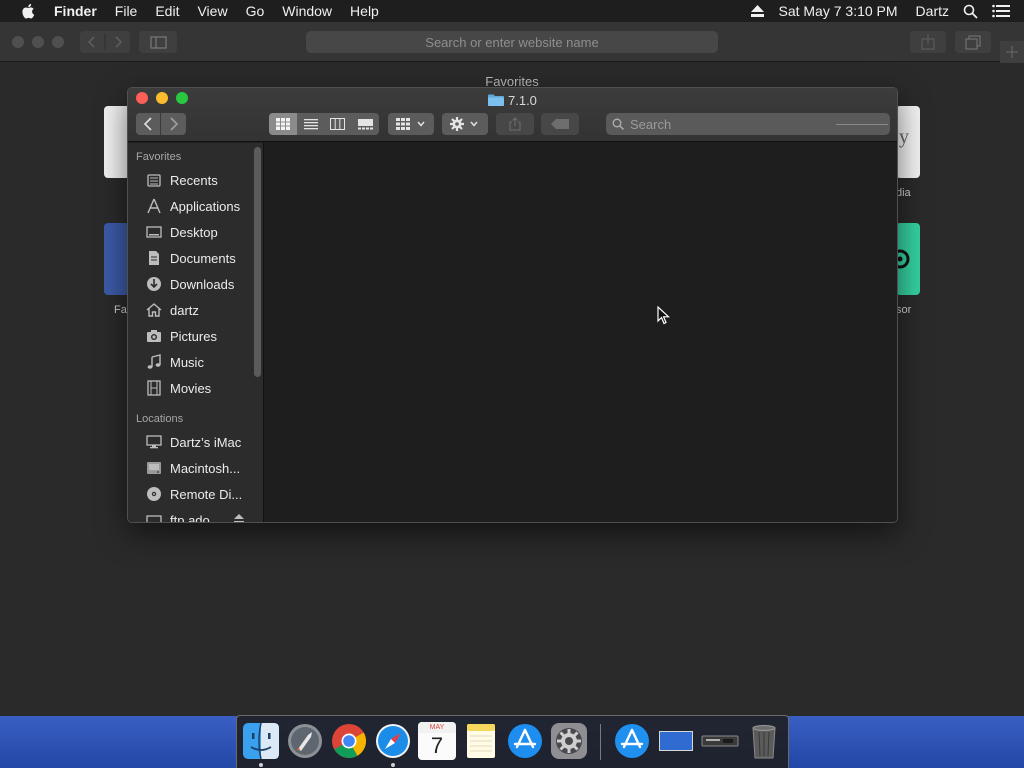  What do you see at coordinates (393, 741) in the screenshot?
I see `safari-app-icon` at bounding box center [393, 741].